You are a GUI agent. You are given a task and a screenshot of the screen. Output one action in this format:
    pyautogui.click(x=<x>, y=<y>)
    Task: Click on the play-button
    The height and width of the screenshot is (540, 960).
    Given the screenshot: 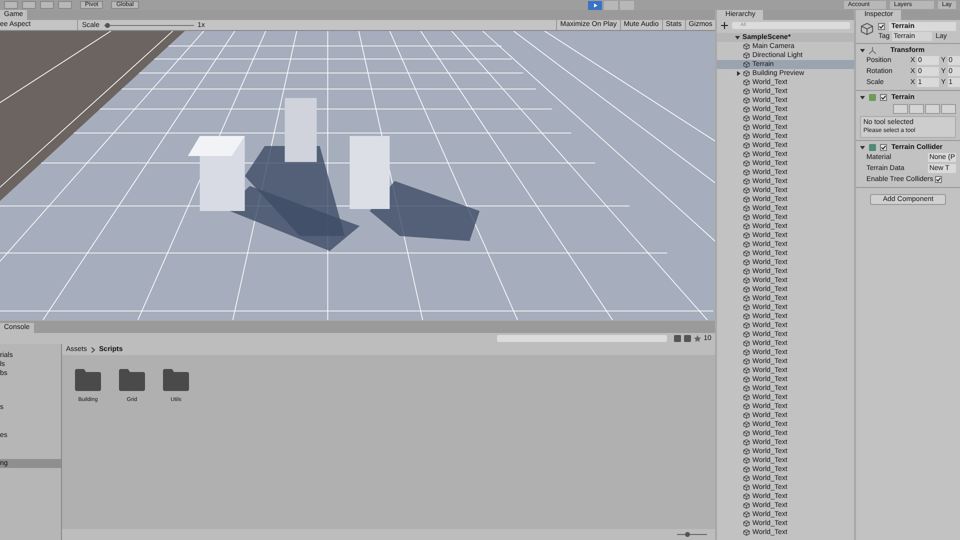 What is the action you would take?
    pyautogui.click(x=595, y=5)
    